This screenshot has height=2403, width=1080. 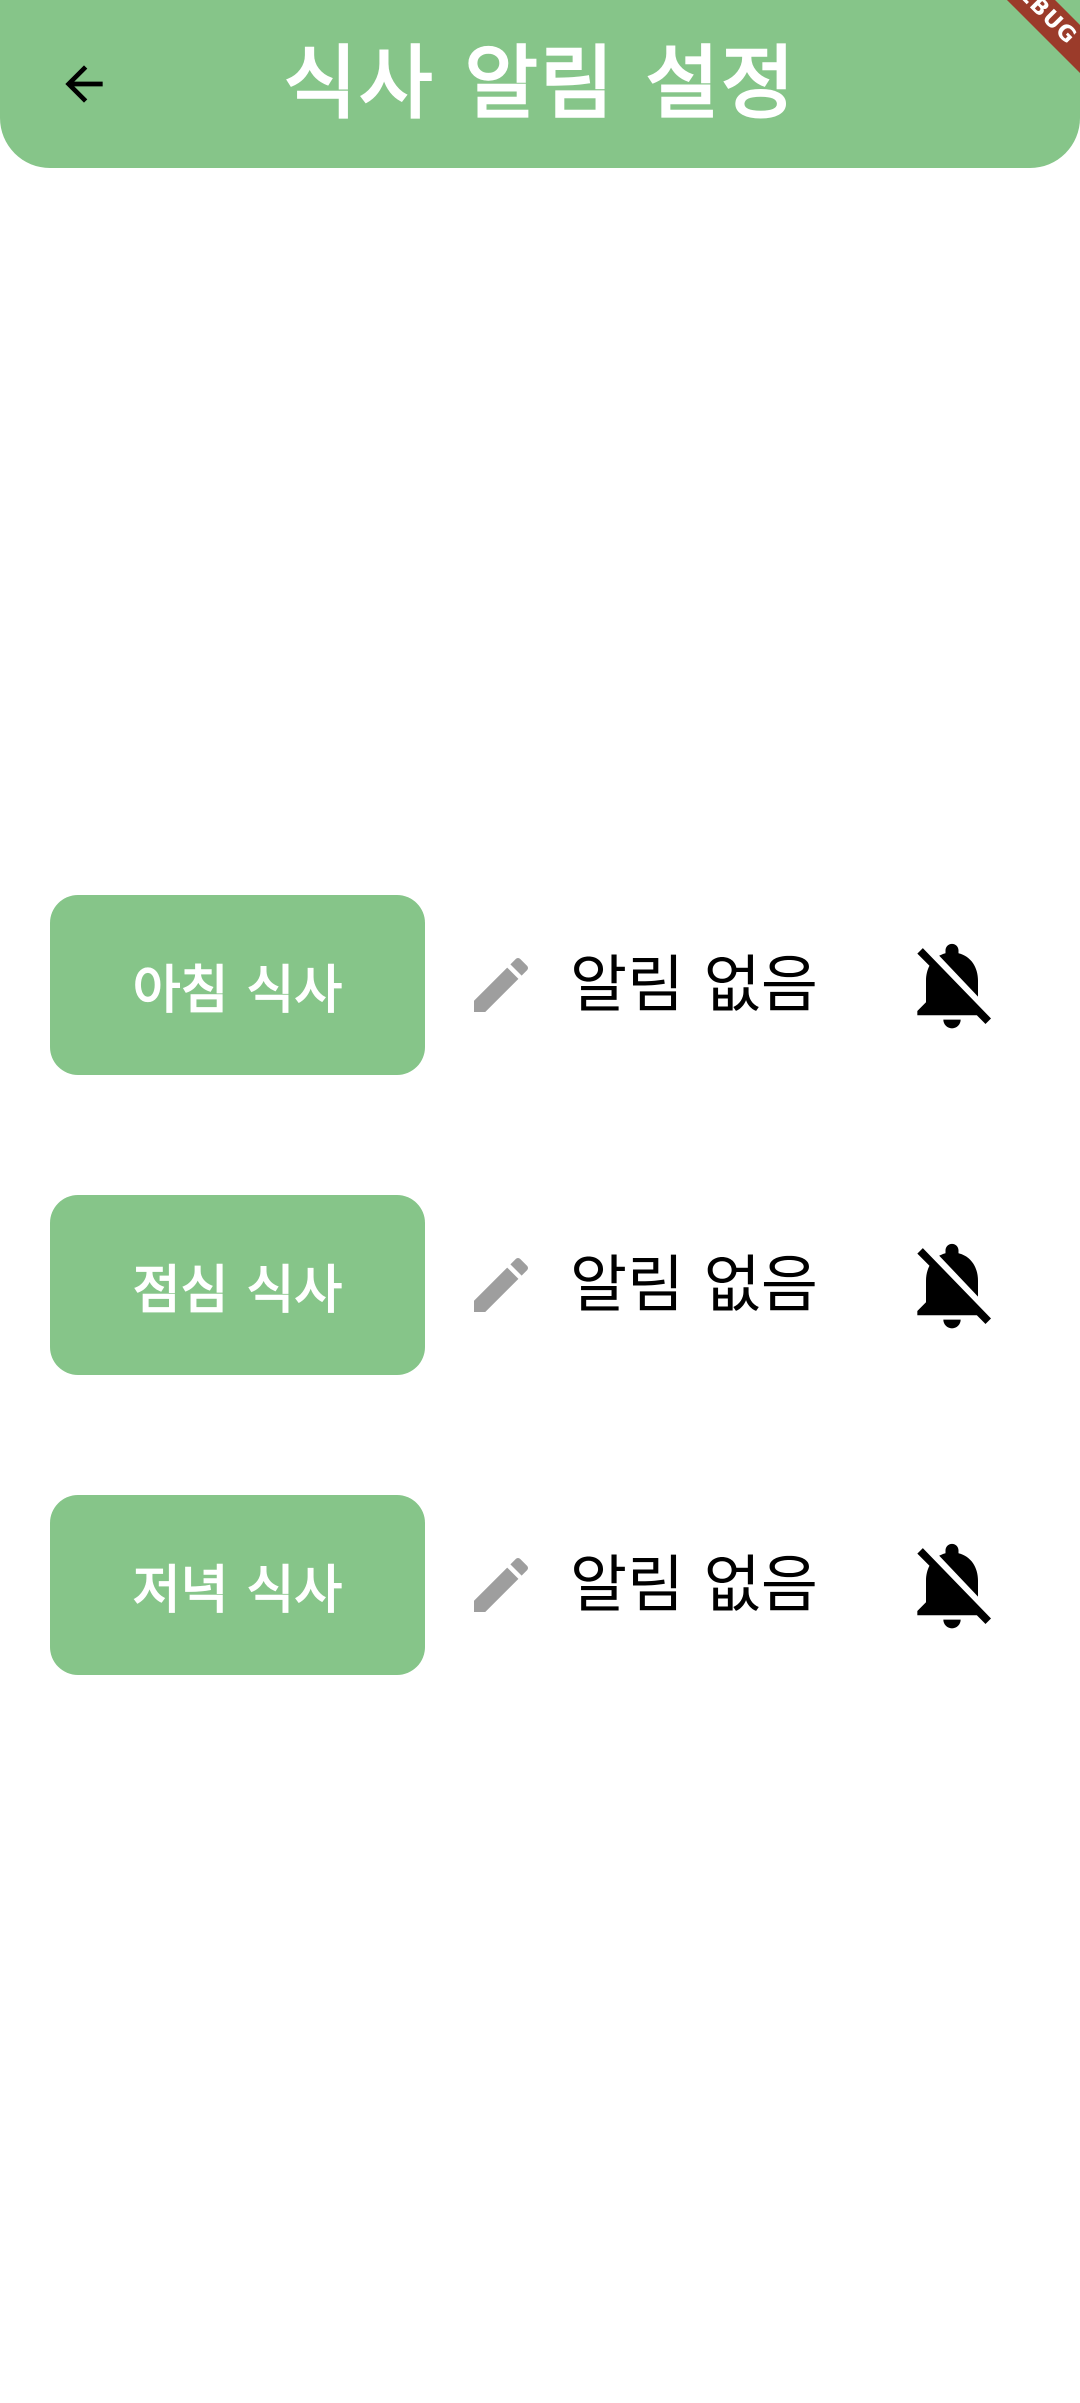 I want to click on app-bar: 식사 알림 설정 DEBUG, so click(x=540, y=84).